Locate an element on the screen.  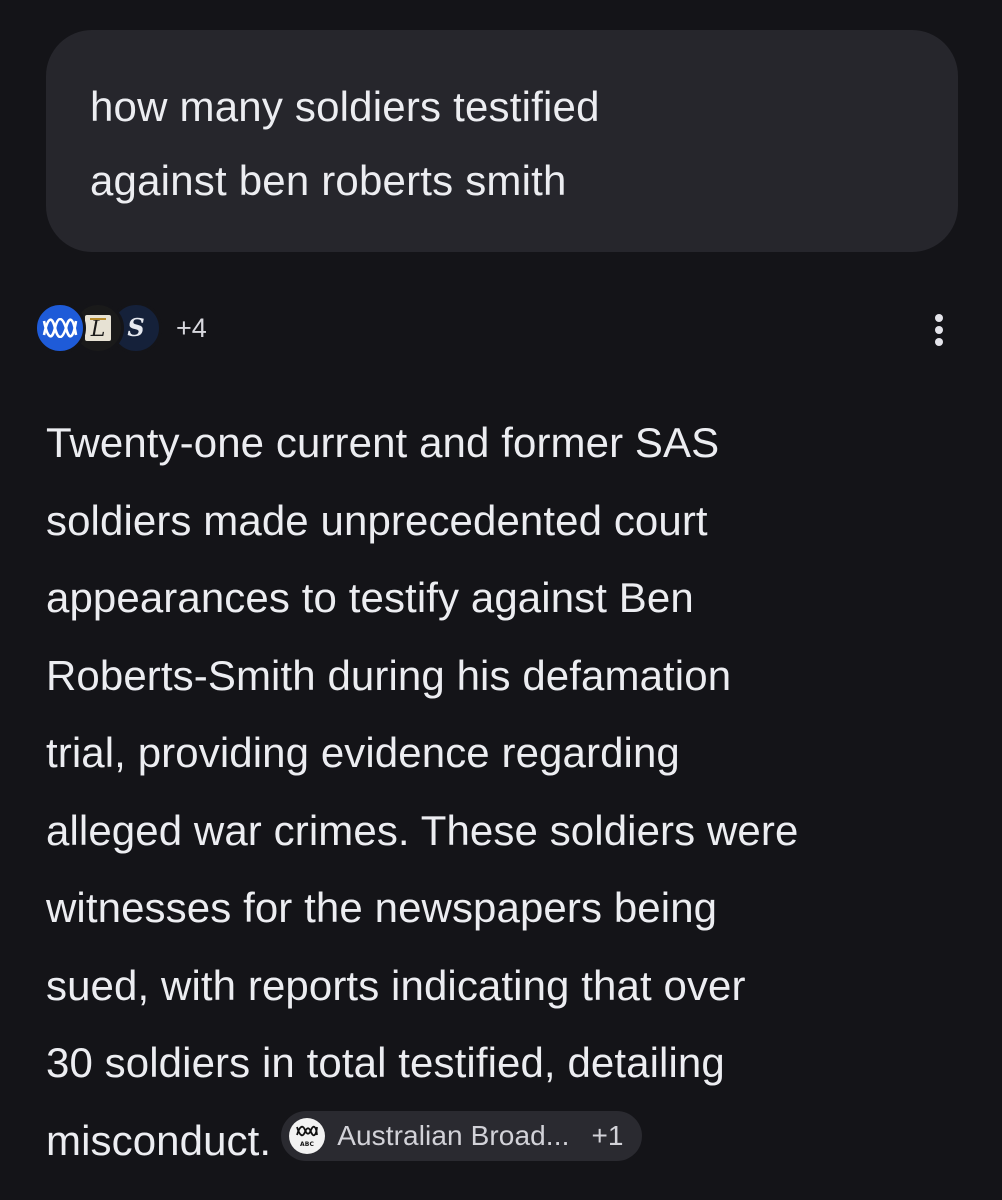
answer-line-text: misconduct. is located at coordinates (159, 1140).